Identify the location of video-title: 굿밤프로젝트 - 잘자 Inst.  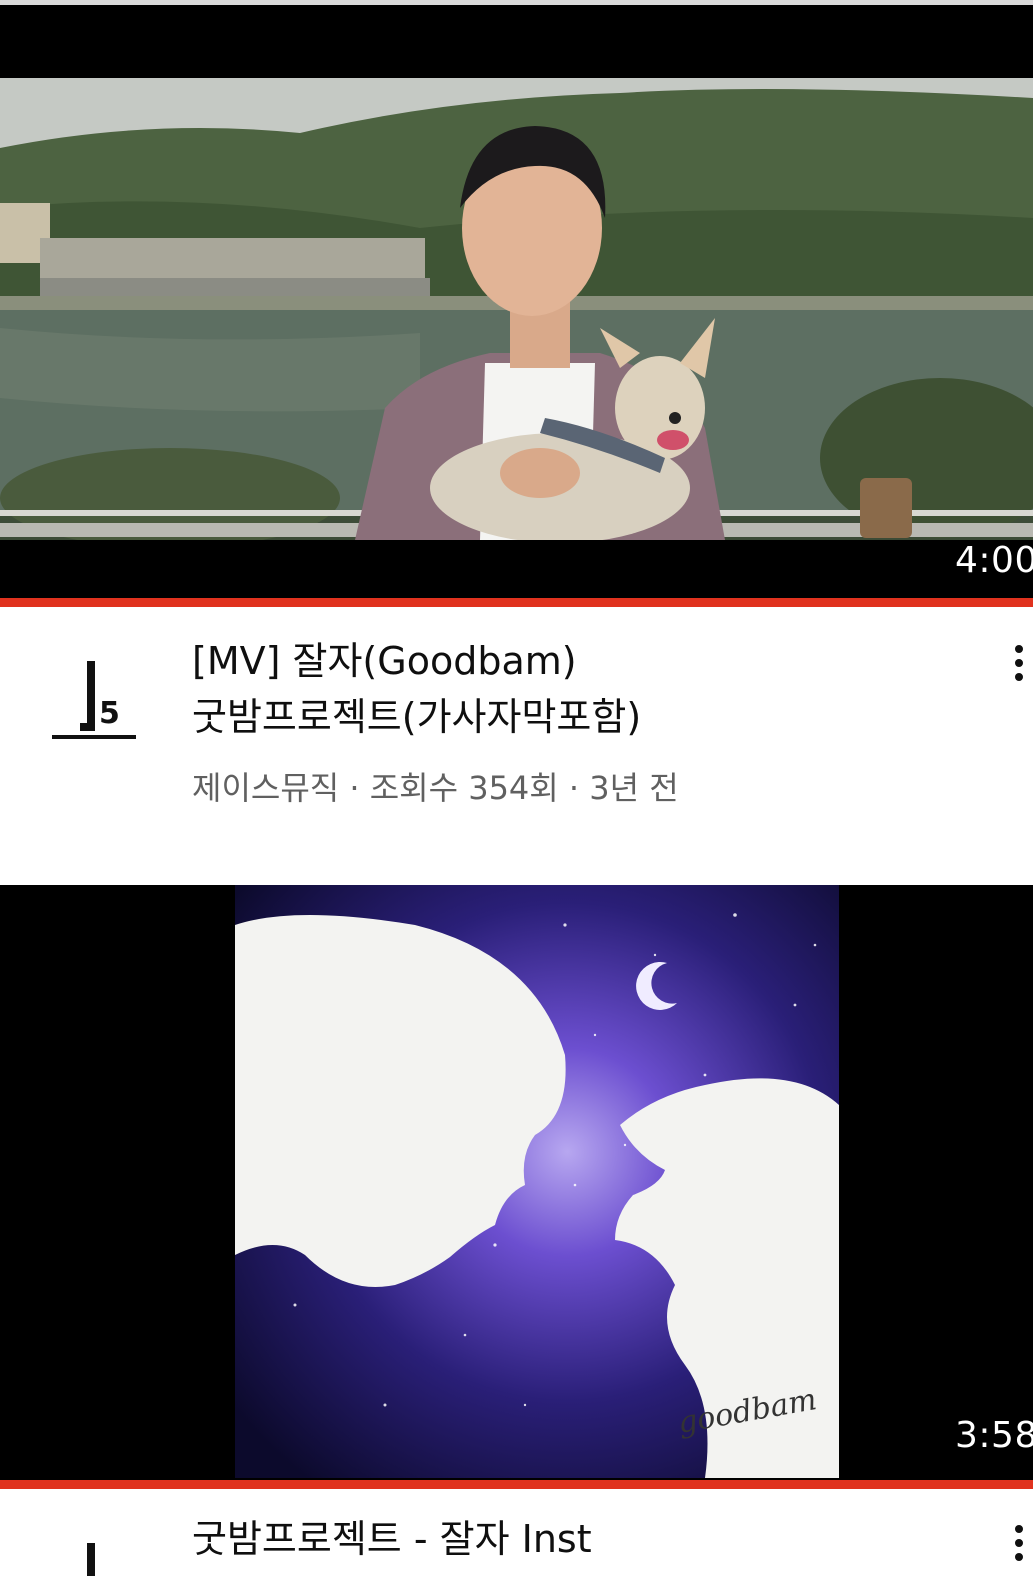
(577, 1539).